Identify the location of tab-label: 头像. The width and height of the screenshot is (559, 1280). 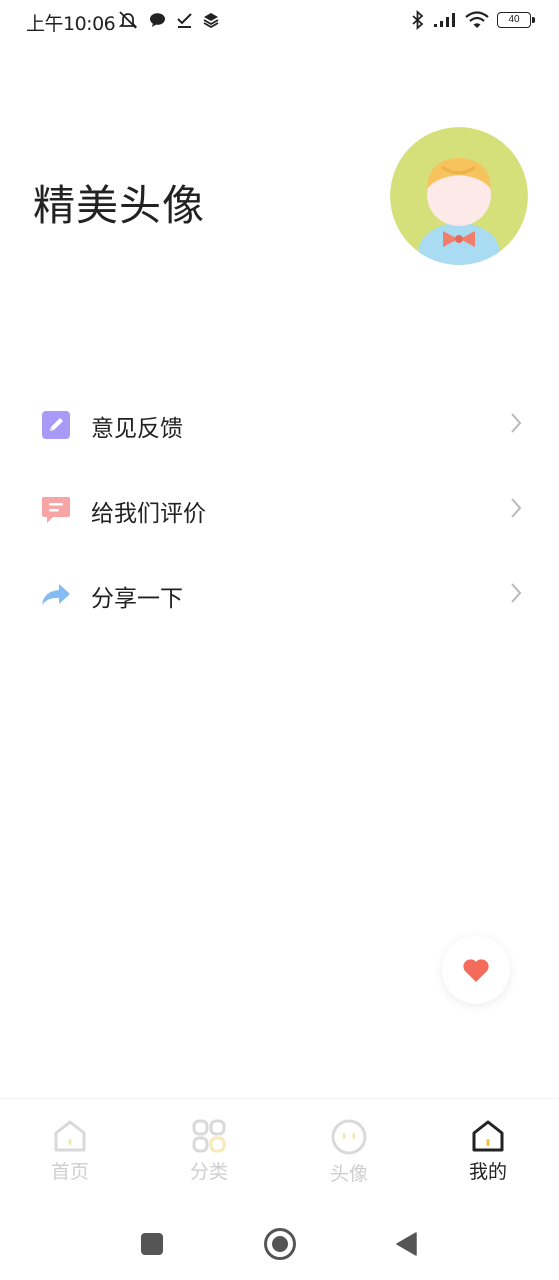
(348, 1174).